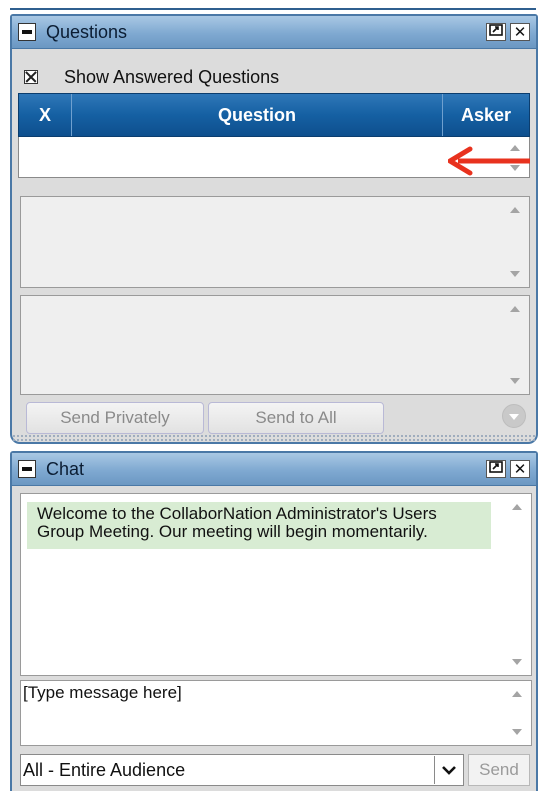 The image size is (540, 791). What do you see at coordinates (31, 77) in the screenshot?
I see `show-answered-checkbox` at bounding box center [31, 77].